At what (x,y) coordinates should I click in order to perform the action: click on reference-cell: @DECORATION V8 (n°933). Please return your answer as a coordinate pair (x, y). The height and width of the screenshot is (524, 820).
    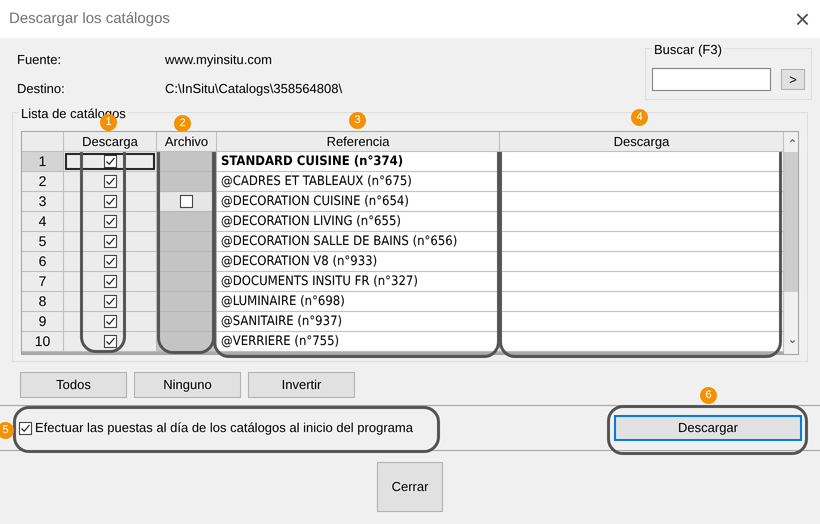
    Looking at the image, I should click on (358, 262).